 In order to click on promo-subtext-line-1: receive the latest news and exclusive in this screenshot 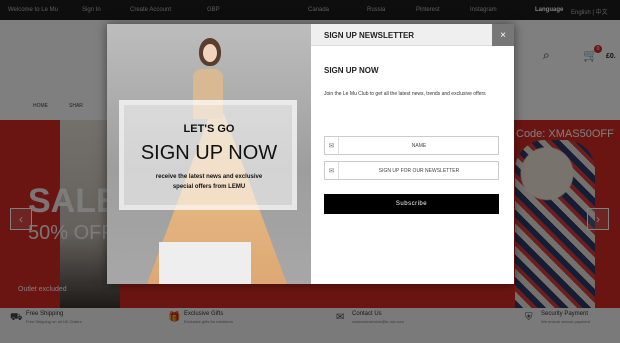, I will do `click(209, 177)`.